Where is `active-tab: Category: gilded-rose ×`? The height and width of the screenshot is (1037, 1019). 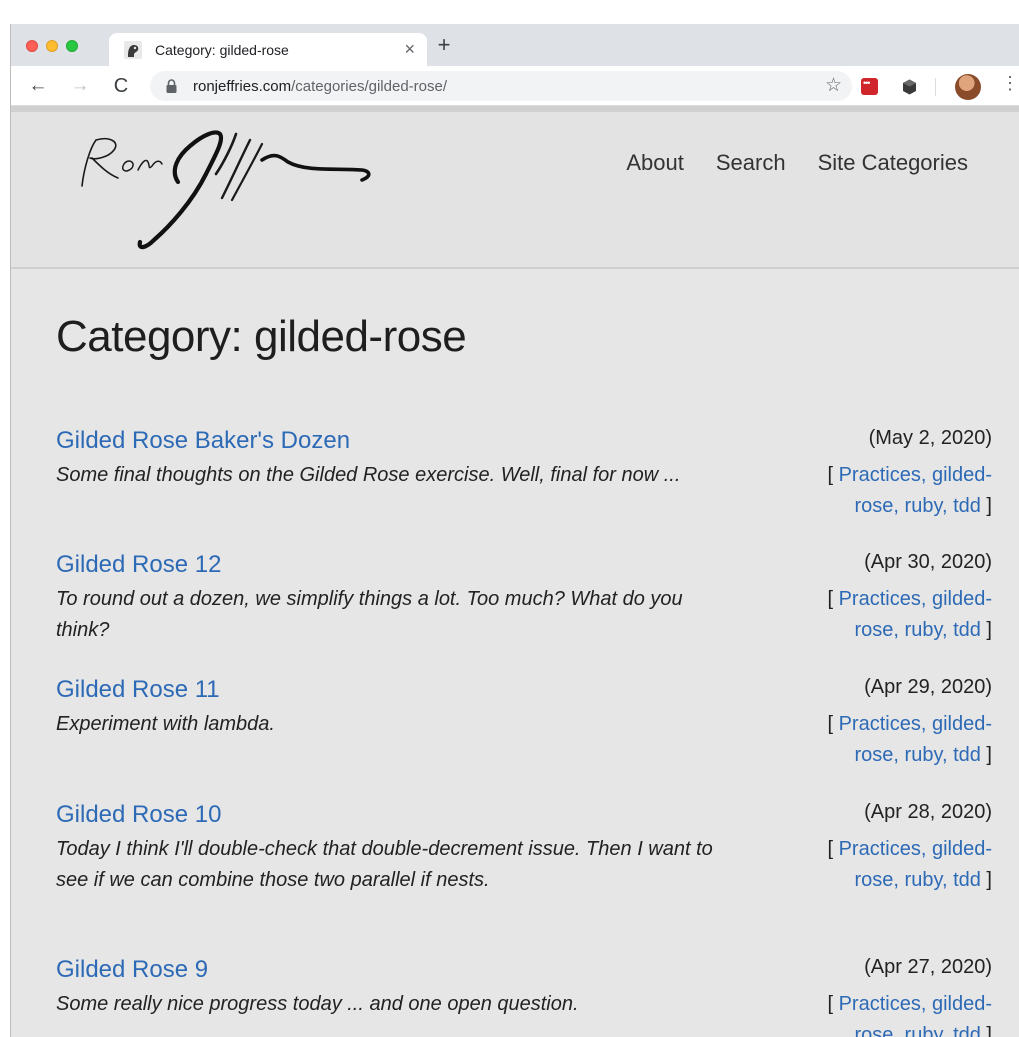 active-tab: Category: gilded-rose × is located at coordinates (268, 49).